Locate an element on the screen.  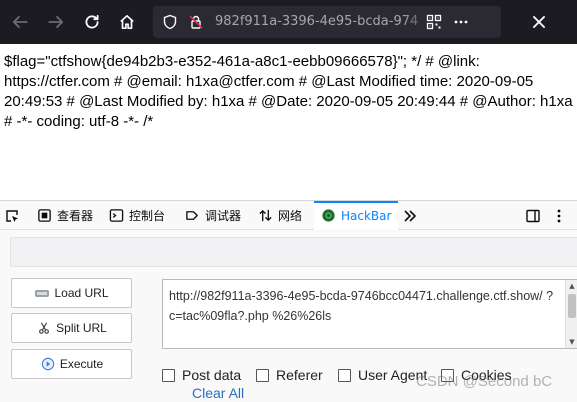
user-agent-checkbox is located at coordinates (344, 375).